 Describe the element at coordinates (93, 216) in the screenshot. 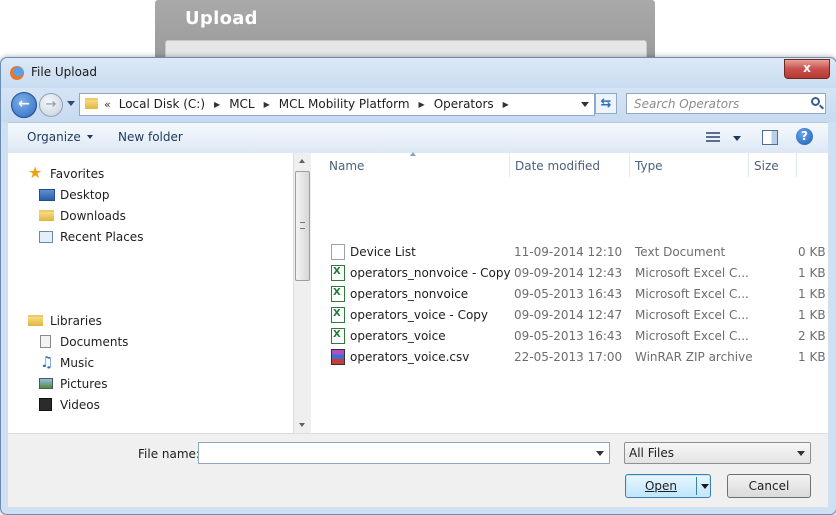

I see `sidebar-item-label: Downloads` at that location.